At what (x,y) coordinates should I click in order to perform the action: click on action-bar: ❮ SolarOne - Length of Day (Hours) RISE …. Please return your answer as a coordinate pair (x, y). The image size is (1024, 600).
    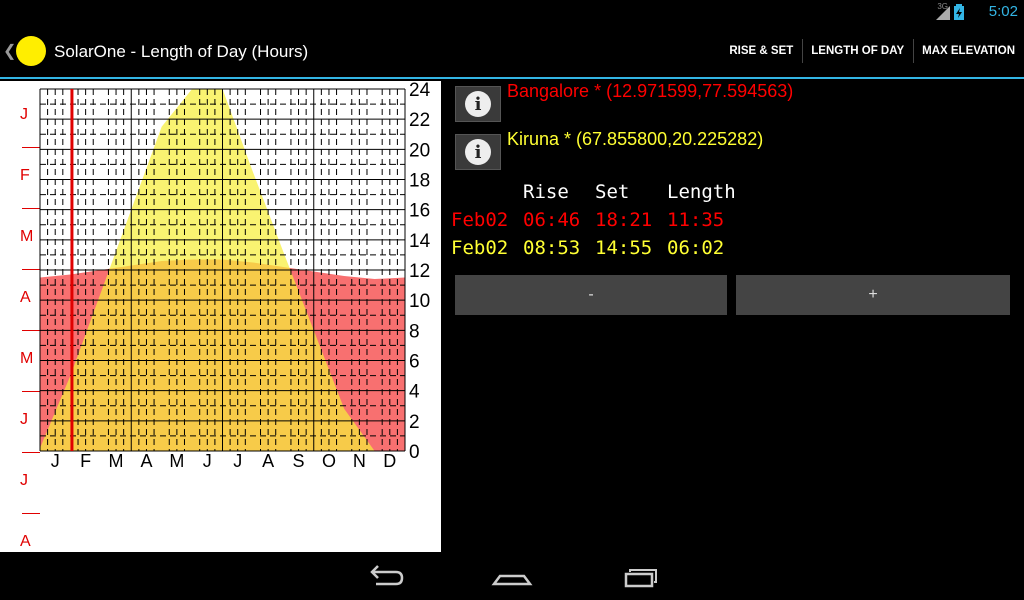
    Looking at the image, I should click on (512, 52).